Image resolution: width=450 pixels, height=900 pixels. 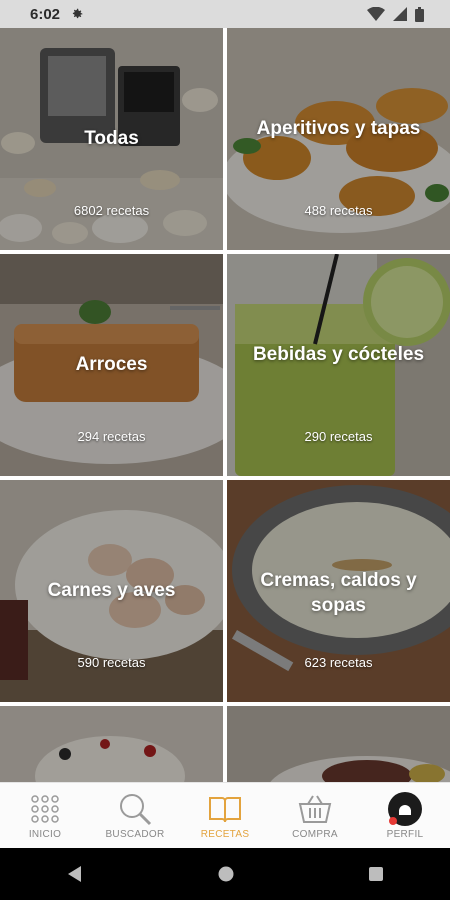 What do you see at coordinates (405, 834) in the screenshot?
I see `tab-label: PERFIL` at bounding box center [405, 834].